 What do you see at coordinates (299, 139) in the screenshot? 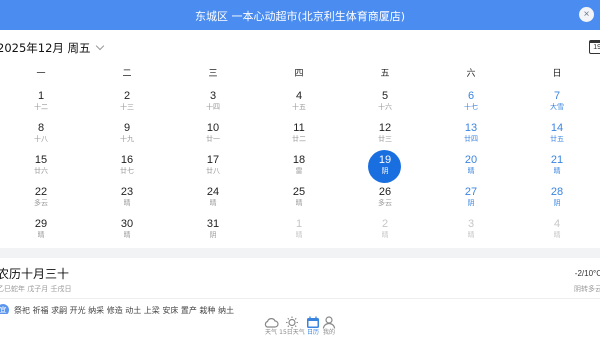
I see `day-lunar-label: 廿二` at bounding box center [299, 139].